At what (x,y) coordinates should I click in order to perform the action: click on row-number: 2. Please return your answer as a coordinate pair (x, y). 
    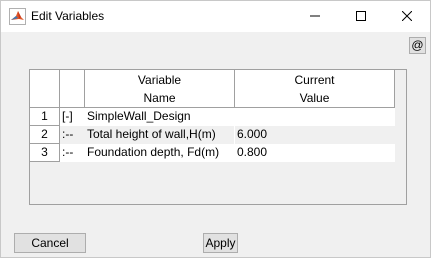
    Looking at the image, I should click on (45, 135).